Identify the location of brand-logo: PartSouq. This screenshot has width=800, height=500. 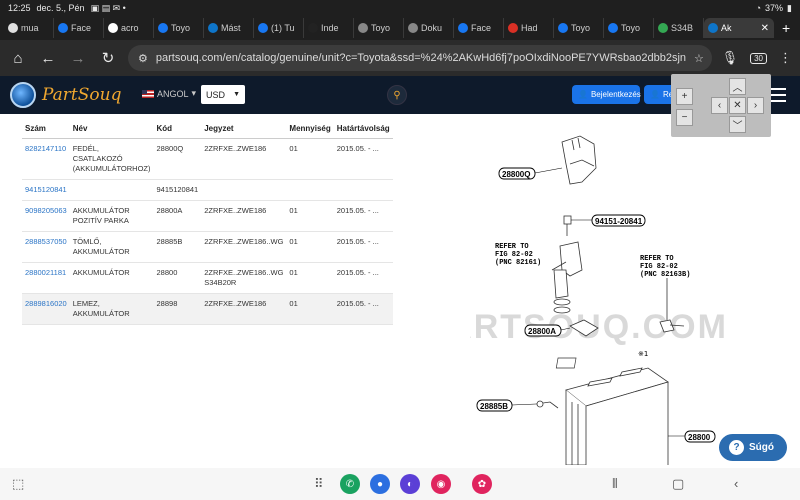
(65, 95).